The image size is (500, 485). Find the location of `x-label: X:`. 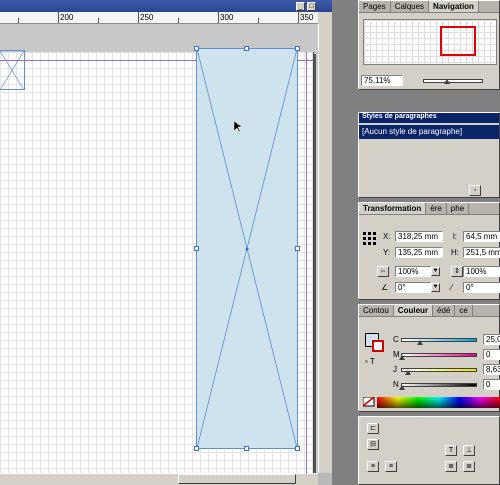

x-label: X: is located at coordinates (387, 236).